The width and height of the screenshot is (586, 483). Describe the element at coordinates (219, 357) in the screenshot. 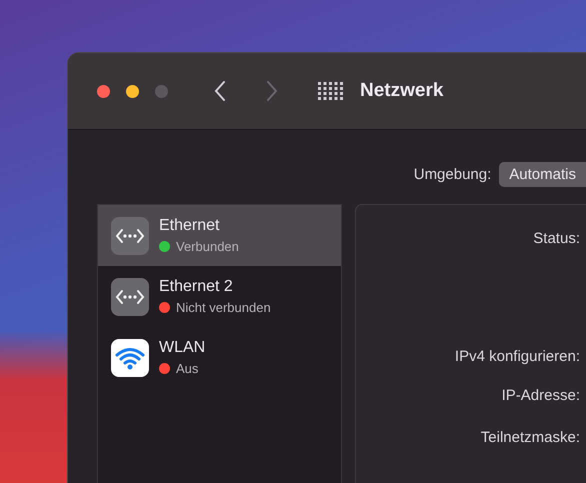

I see `service-item: WLAN Aus` at that location.